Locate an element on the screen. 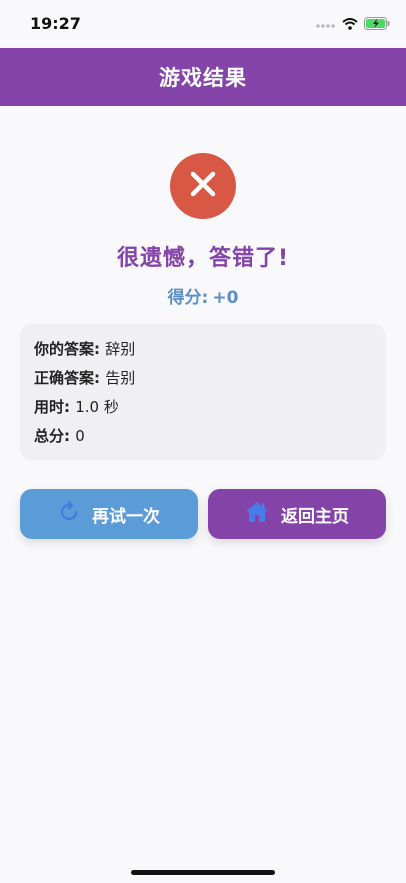  detail-row-total-score: 总分0 is located at coordinates (203, 439).